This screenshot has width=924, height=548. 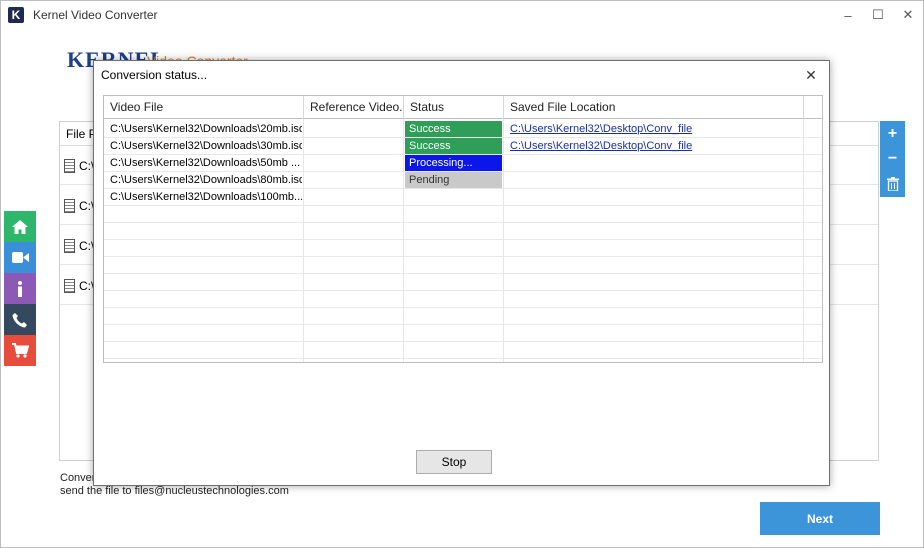 What do you see at coordinates (95, 15) in the screenshot?
I see `window-title: Kernel Video Converter` at bounding box center [95, 15].